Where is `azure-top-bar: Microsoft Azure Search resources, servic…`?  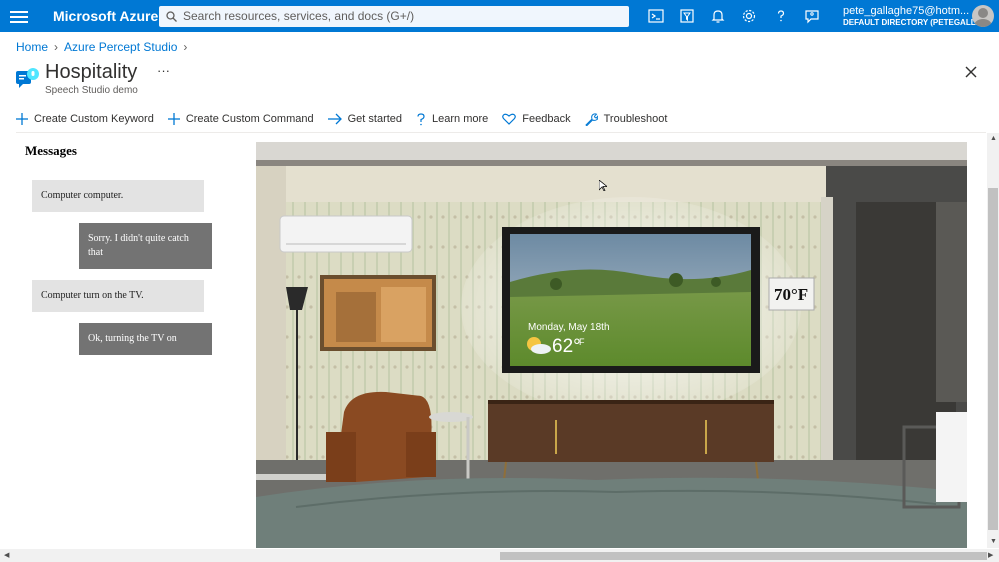 azure-top-bar: Microsoft Azure Search resources, servic… is located at coordinates (499, 16).